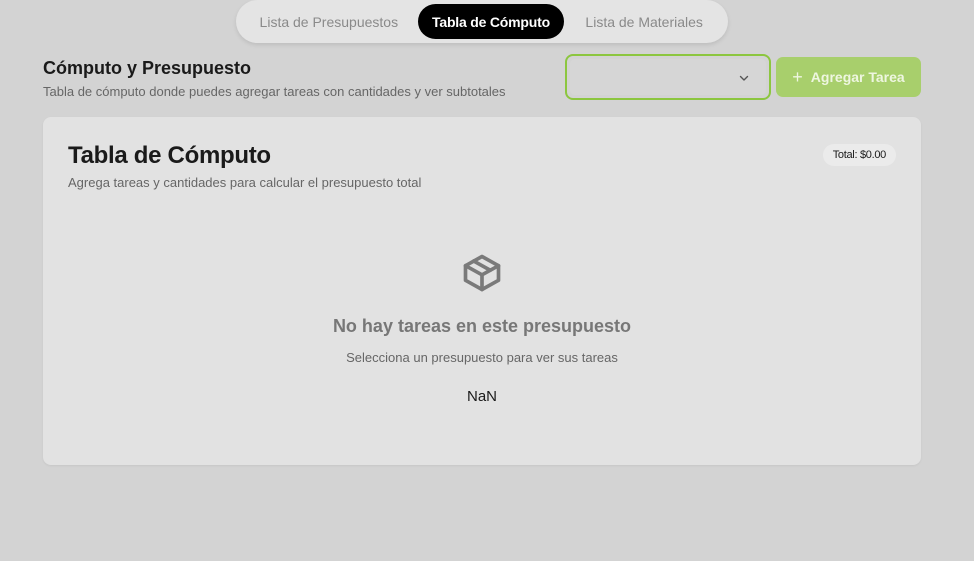 The height and width of the screenshot is (561, 974). I want to click on package-icon, so click(482, 273).